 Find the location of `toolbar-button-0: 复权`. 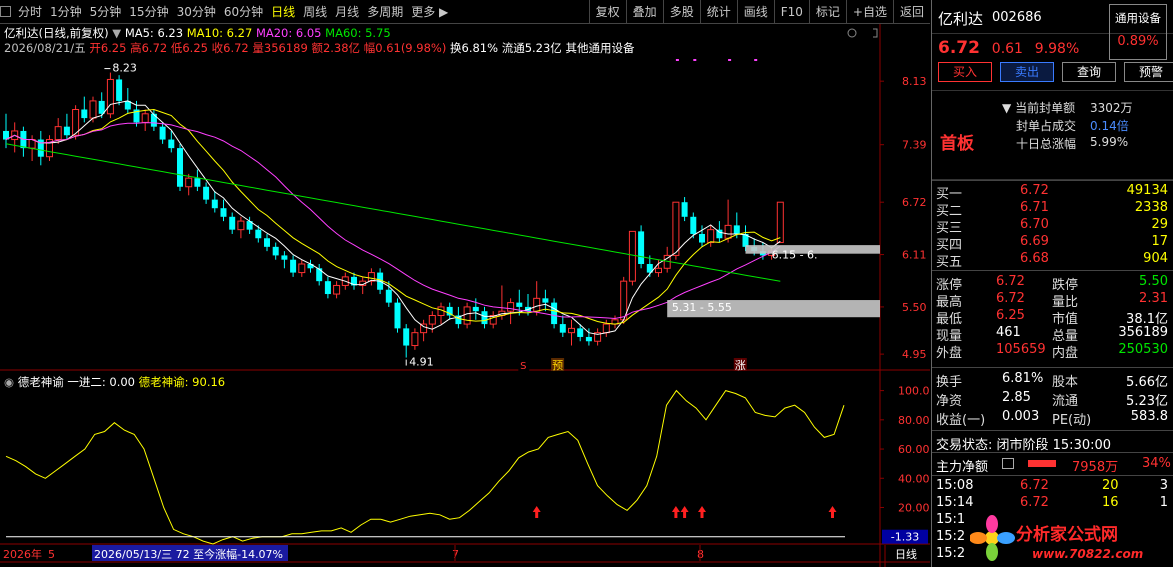

toolbar-button-0: 复权 is located at coordinates (607, 12).